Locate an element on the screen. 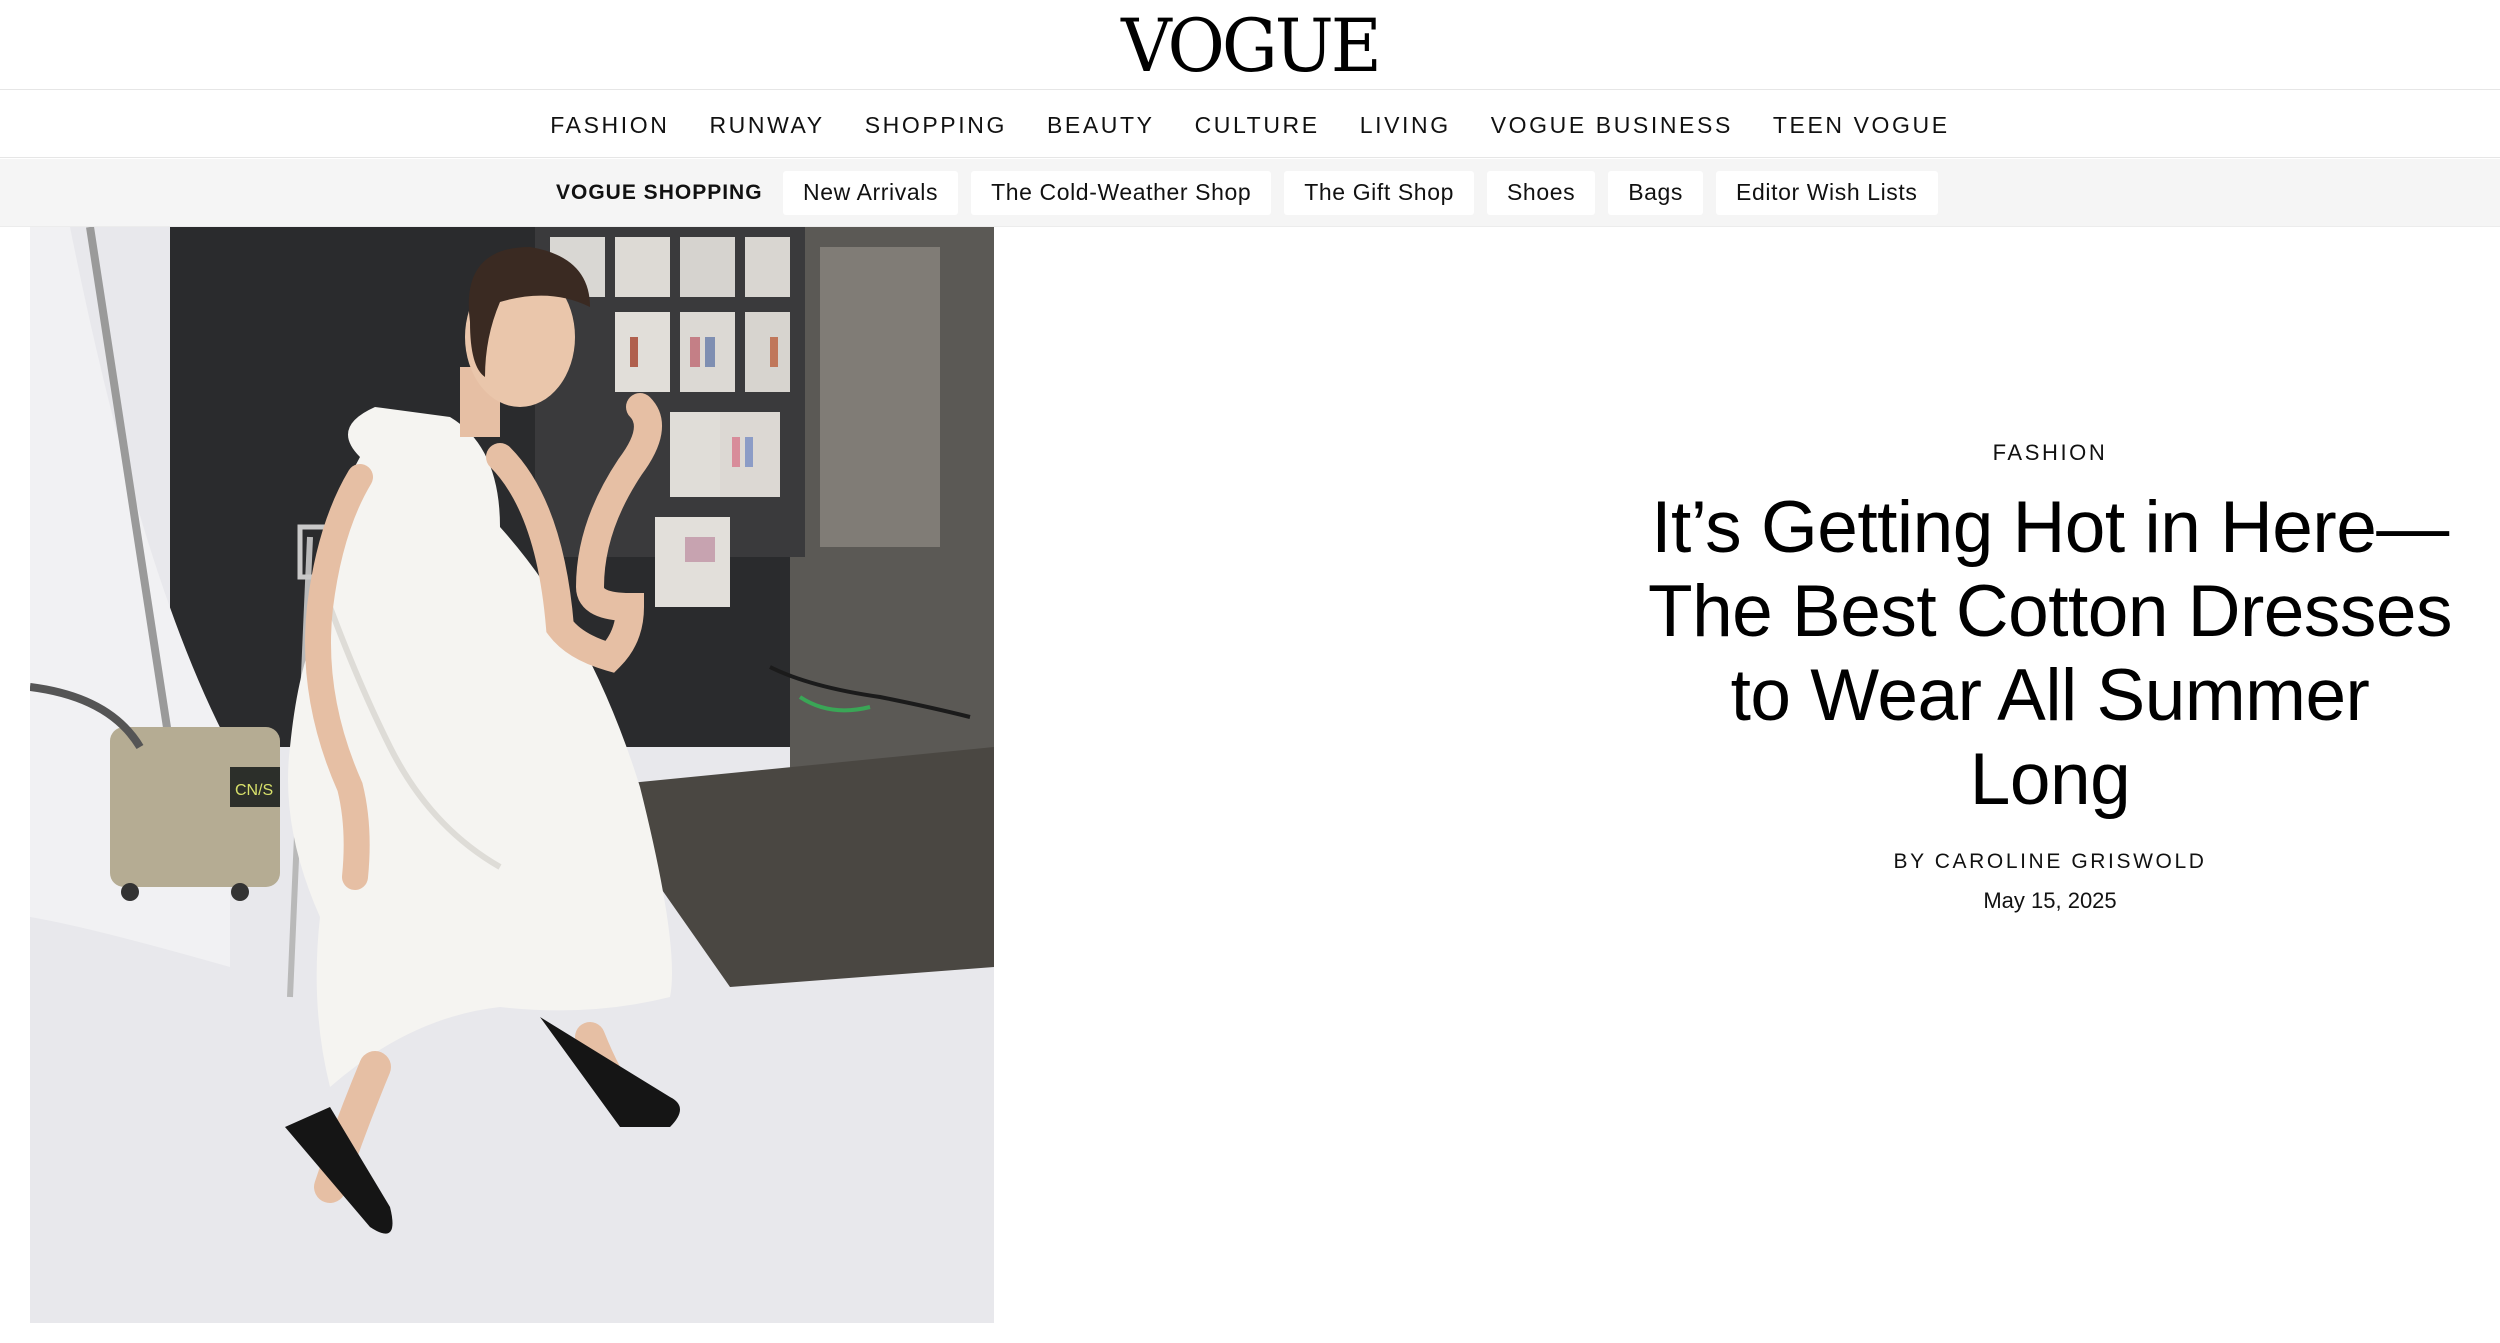  nav-item-living: LIVING is located at coordinates (1405, 124).